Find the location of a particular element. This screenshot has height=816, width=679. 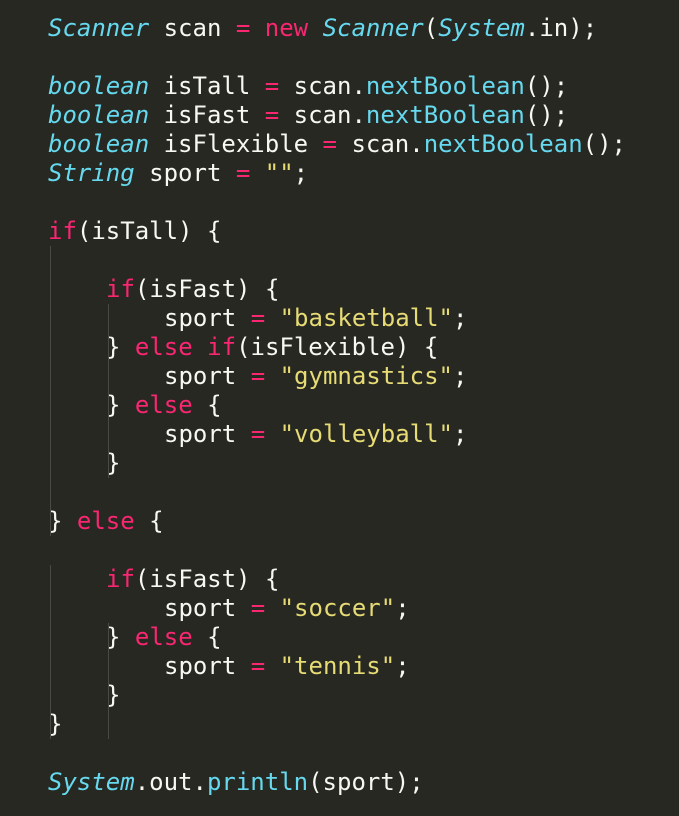

code-line: boolean isTall = scan.nextBoolean(); is located at coordinates (339, 86).